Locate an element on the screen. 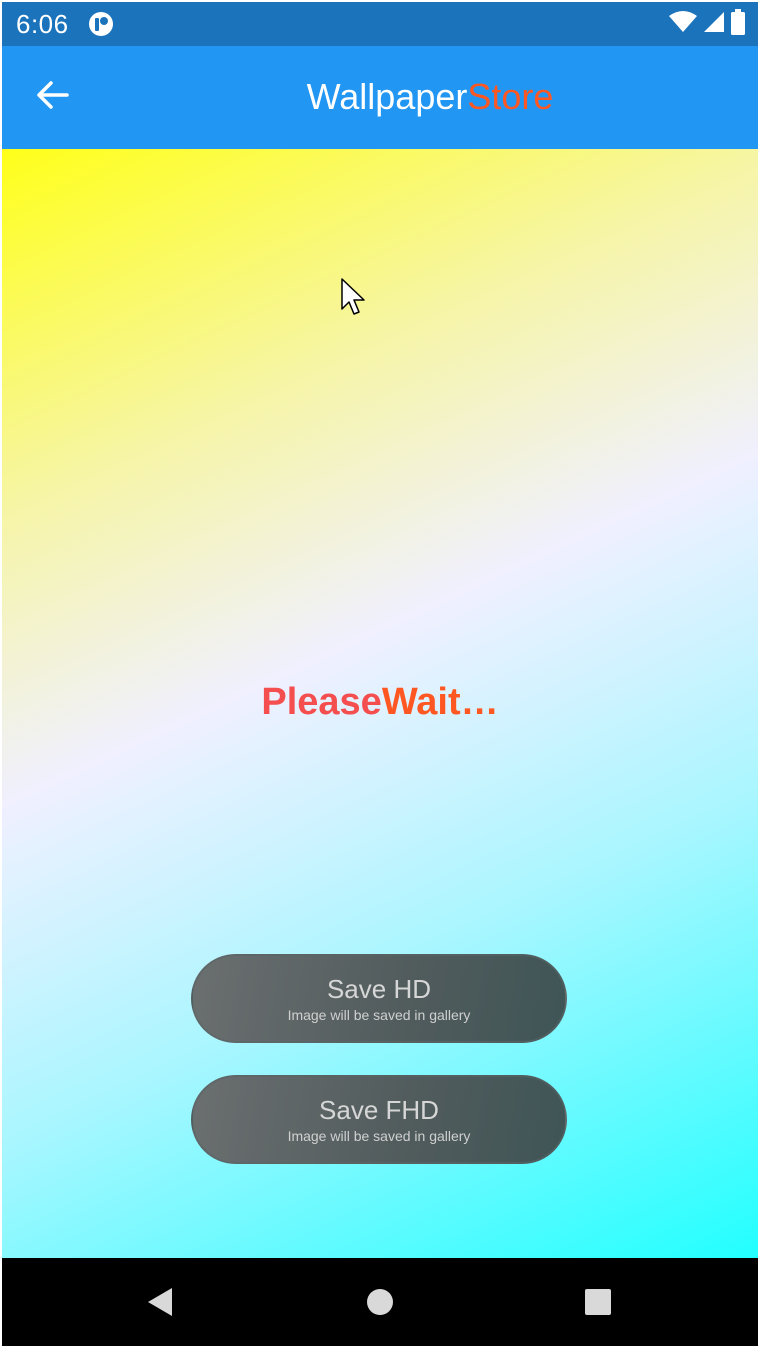 Image resolution: width=760 pixels, height=1348 pixels. status-time: 6:06 is located at coordinates (42, 24).